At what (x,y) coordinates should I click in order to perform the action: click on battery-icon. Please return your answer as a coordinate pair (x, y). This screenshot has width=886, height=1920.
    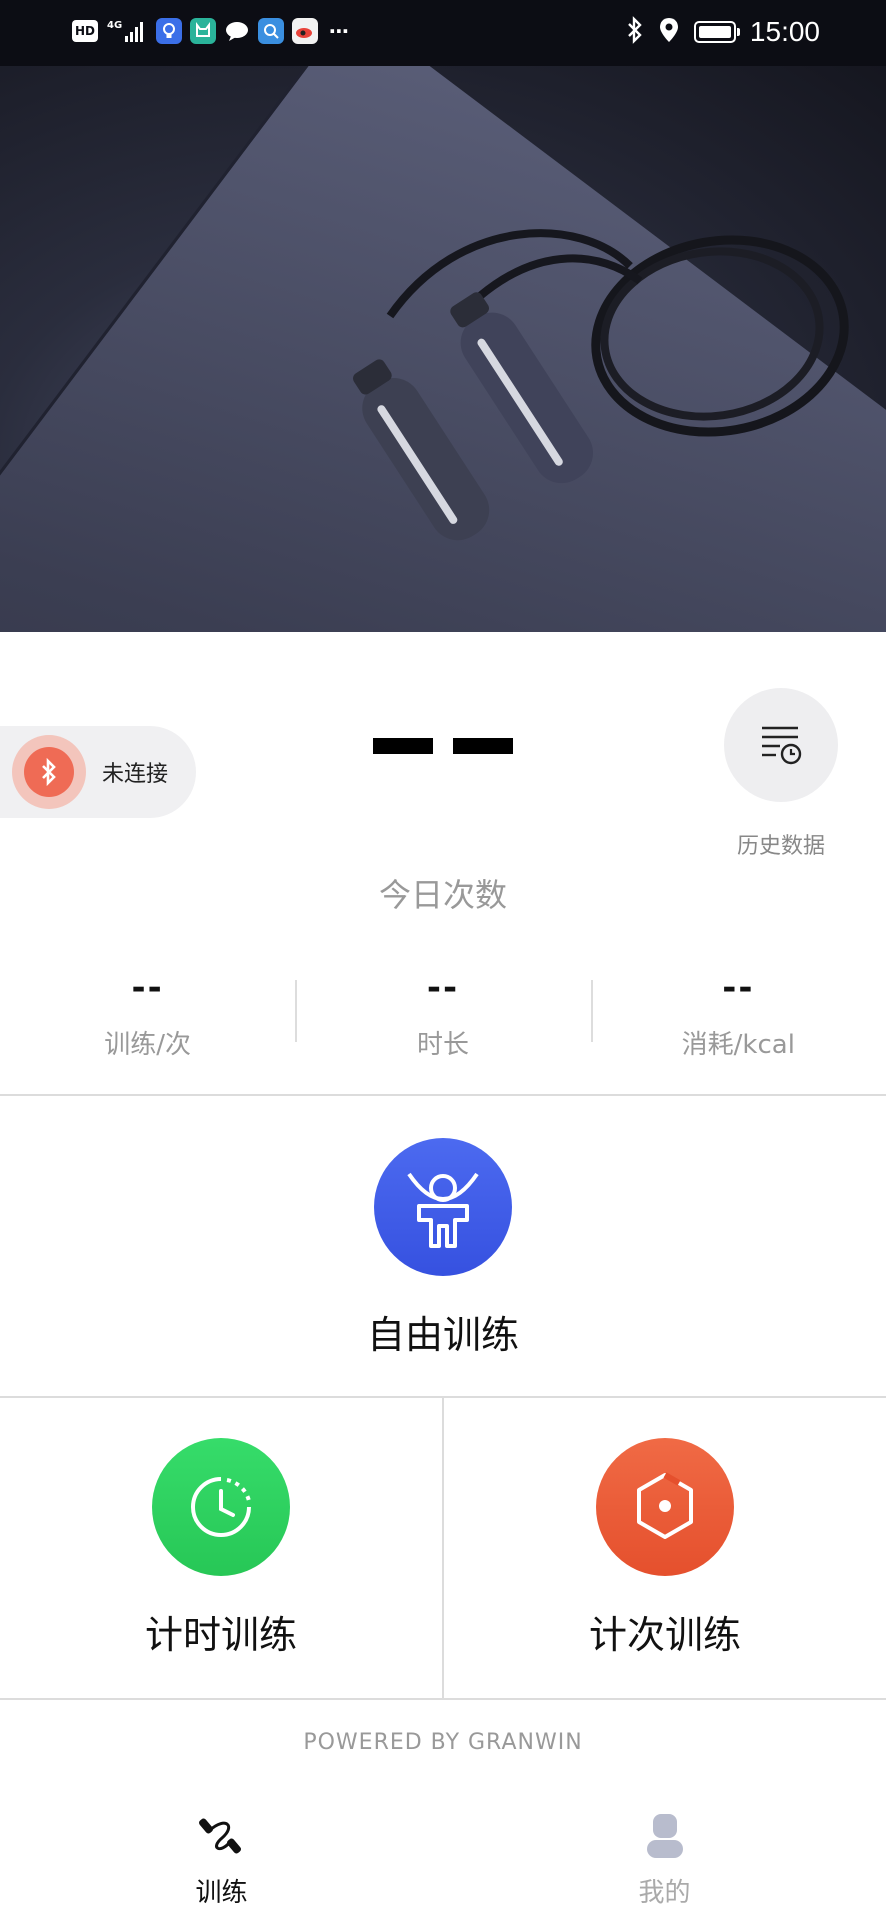
    Looking at the image, I should click on (716, 32).